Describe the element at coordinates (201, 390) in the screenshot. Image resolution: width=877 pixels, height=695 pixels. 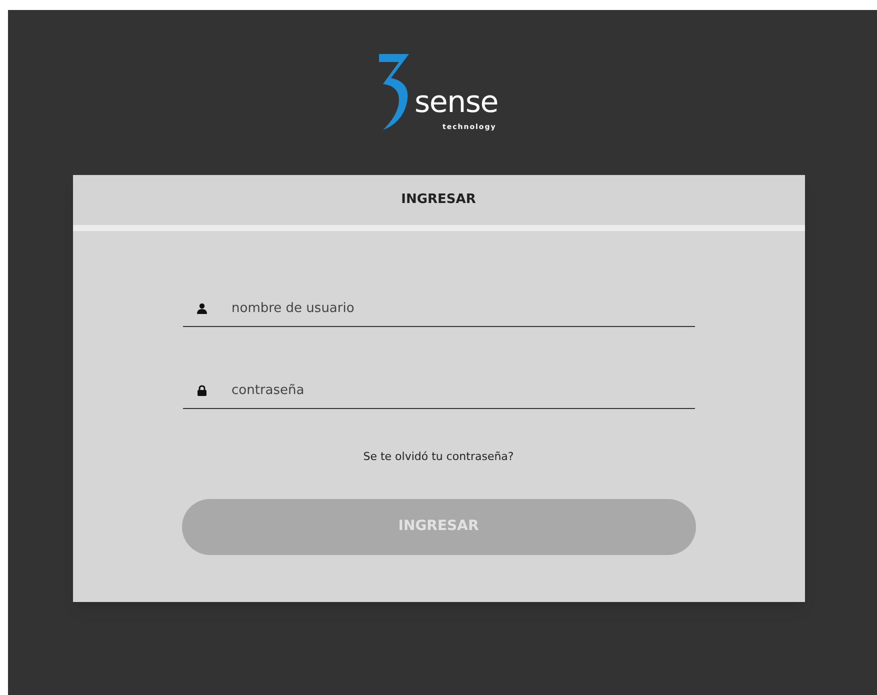
I see `lock-icon` at that location.